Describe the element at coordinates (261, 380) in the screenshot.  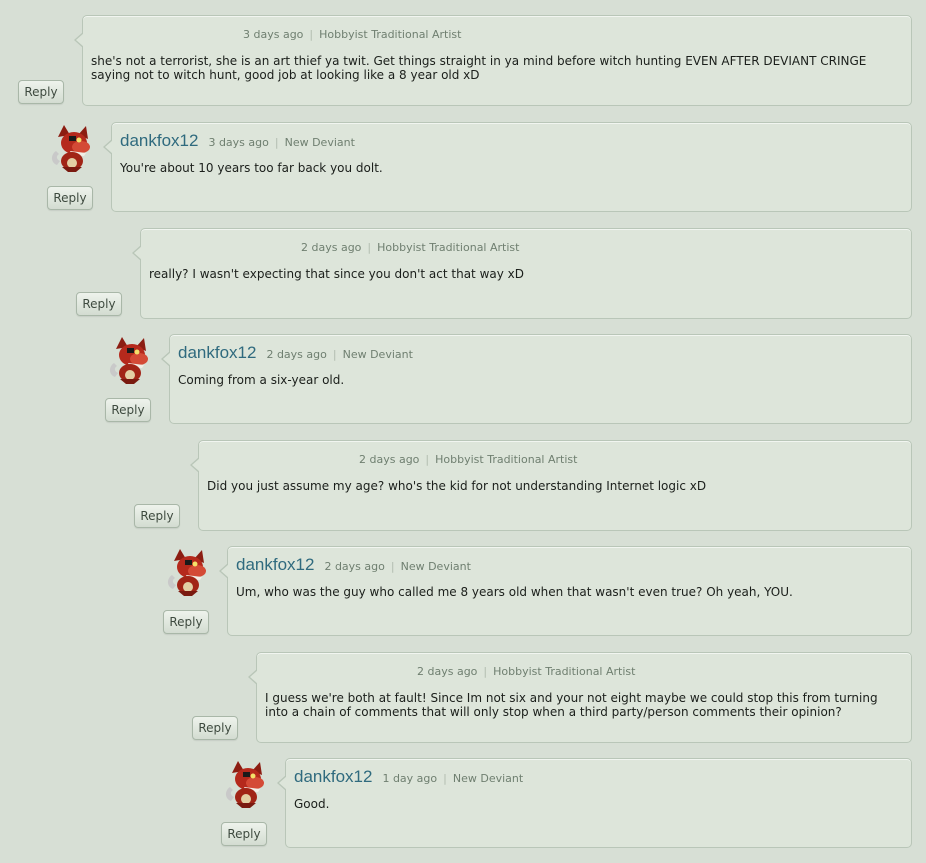
I see `comment-text: Coming from a six-year old.` at that location.